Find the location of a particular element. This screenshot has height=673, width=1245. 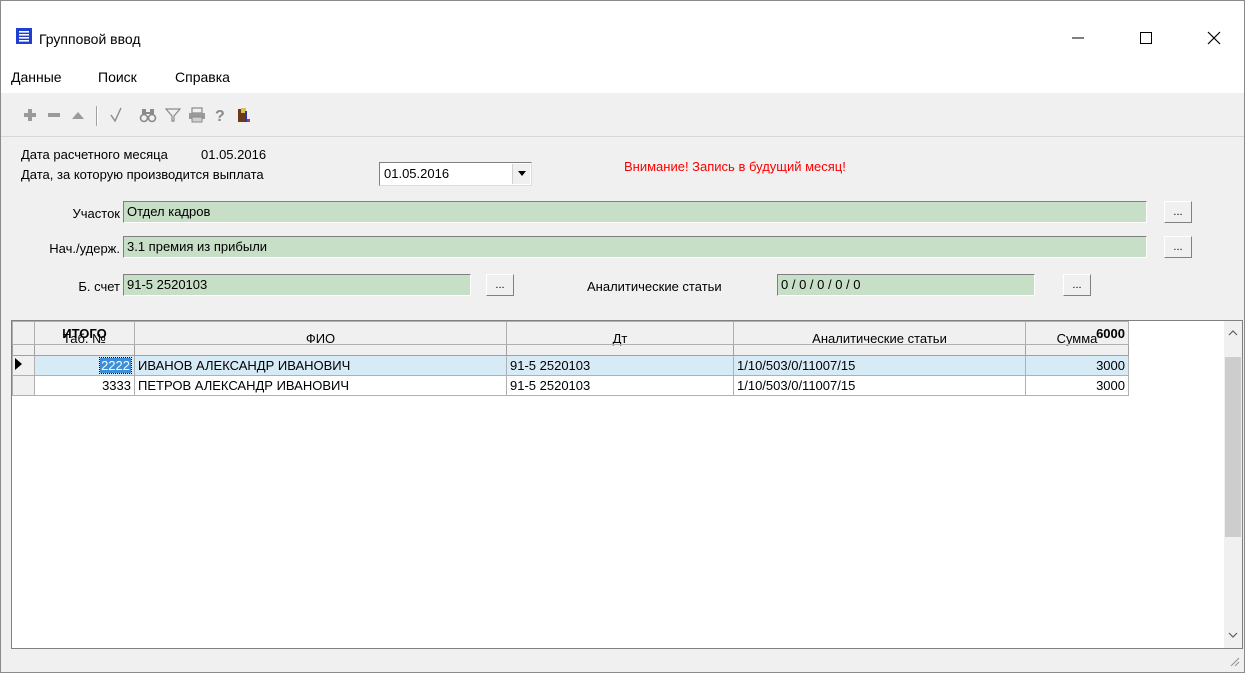

pay-date-select: 01.05.2016 is located at coordinates (455, 174).